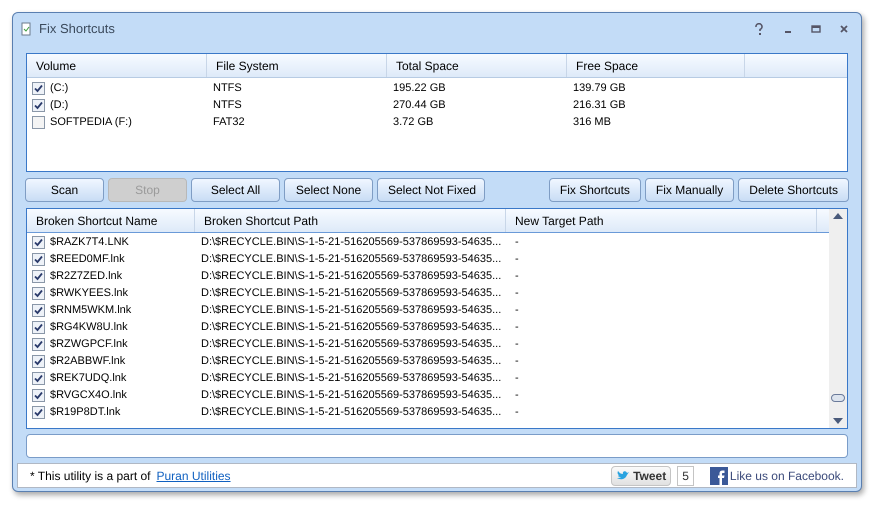 Image resolution: width=882 pixels, height=512 pixels. What do you see at coordinates (77, 29) in the screenshot?
I see `window-title: Fix Shortcuts` at bounding box center [77, 29].